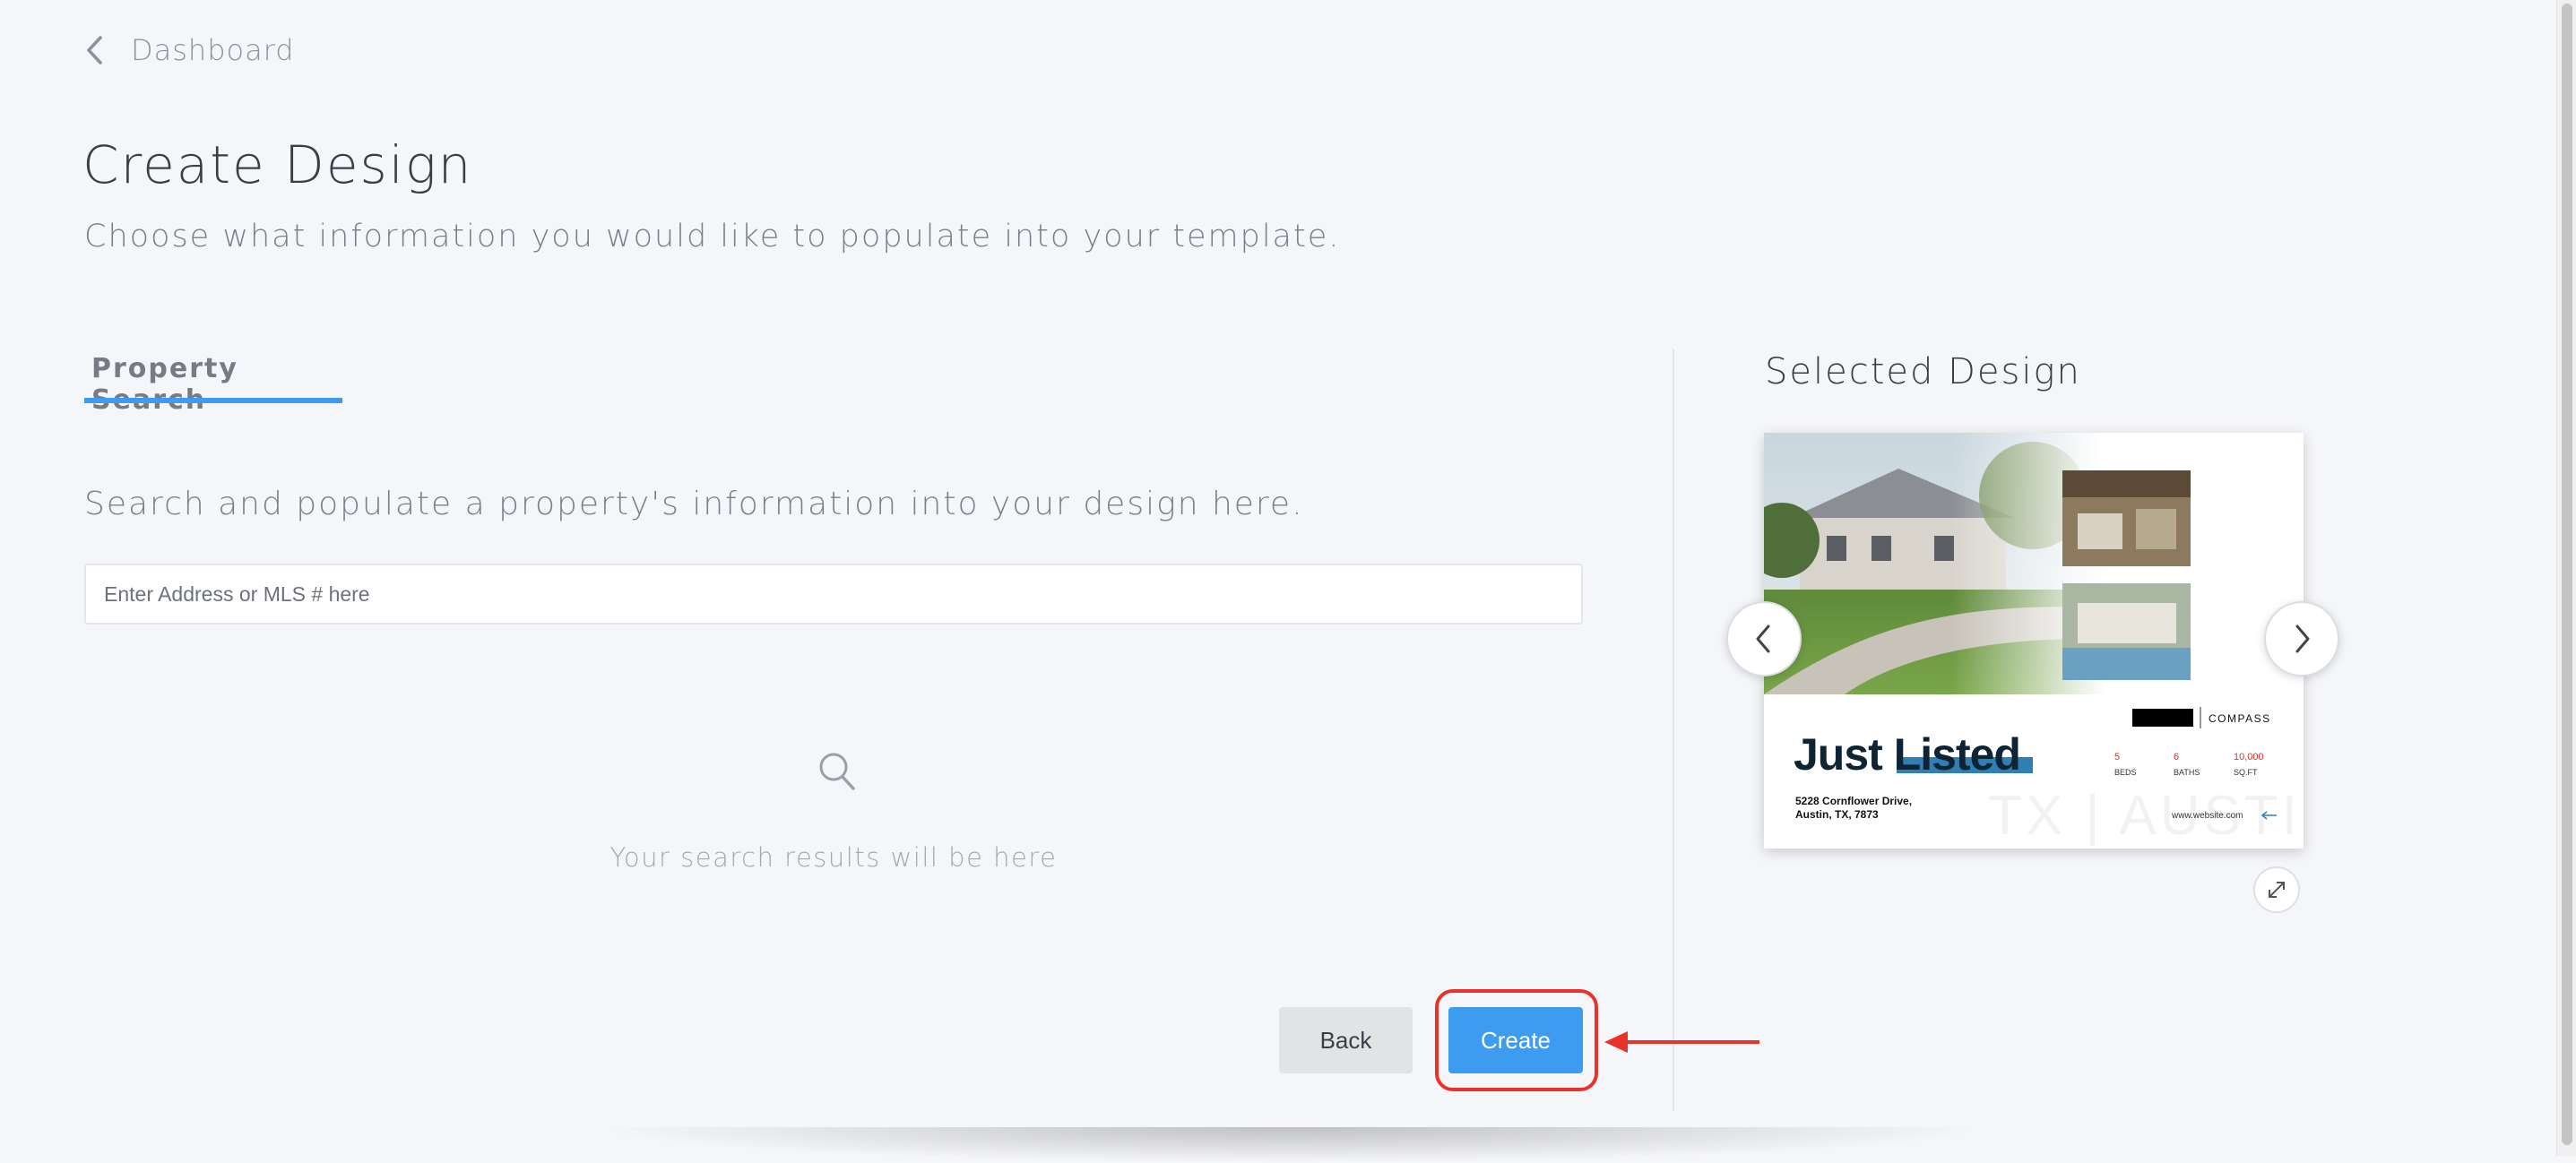 The height and width of the screenshot is (1163, 2576). Describe the element at coordinates (1516, 1040) in the screenshot. I see `create-button-highlight` at that location.